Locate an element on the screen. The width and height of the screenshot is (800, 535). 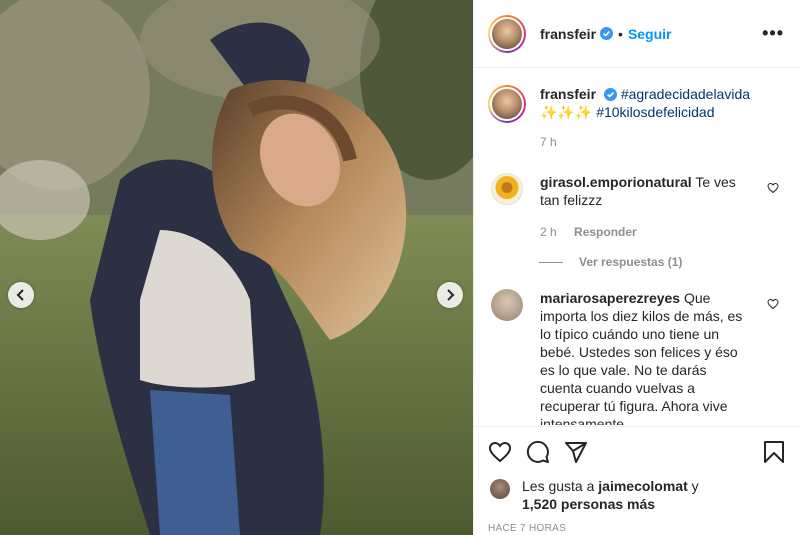
liker-avatar is located at coordinates (500, 489).